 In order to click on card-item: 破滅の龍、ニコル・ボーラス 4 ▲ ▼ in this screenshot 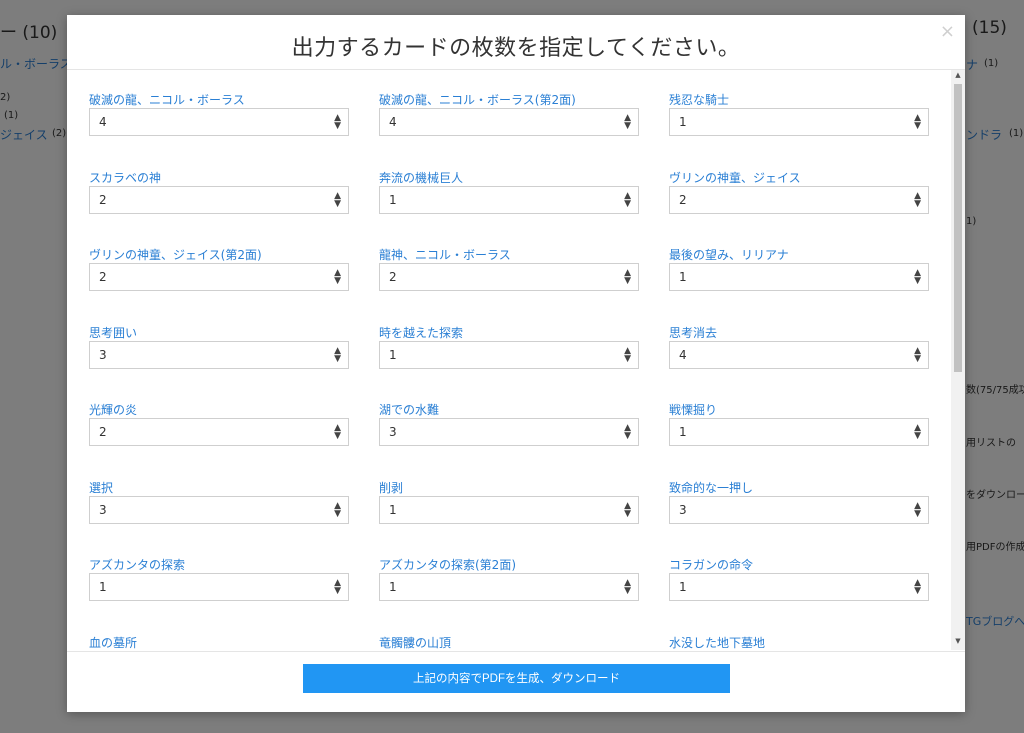, I will do `click(219, 131)`.